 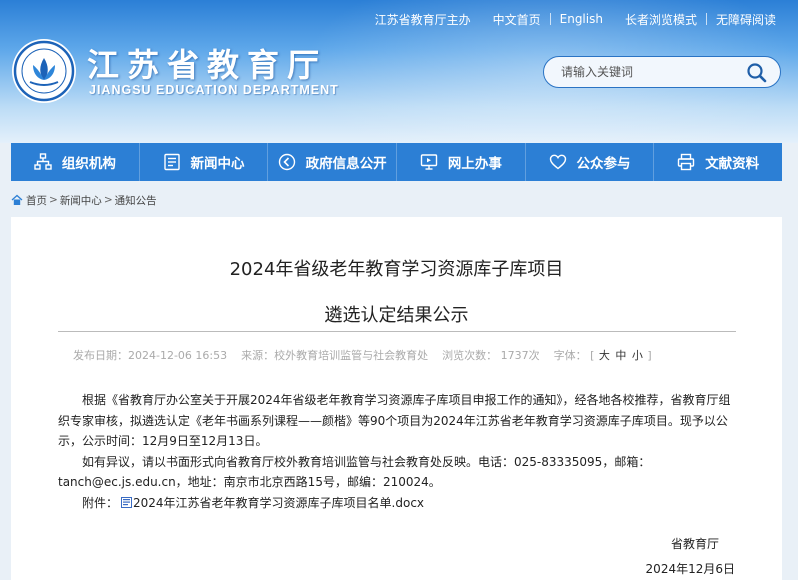 What do you see at coordinates (592, 355) in the screenshot?
I see `bracket-open: [` at bounding box center [592, 355].